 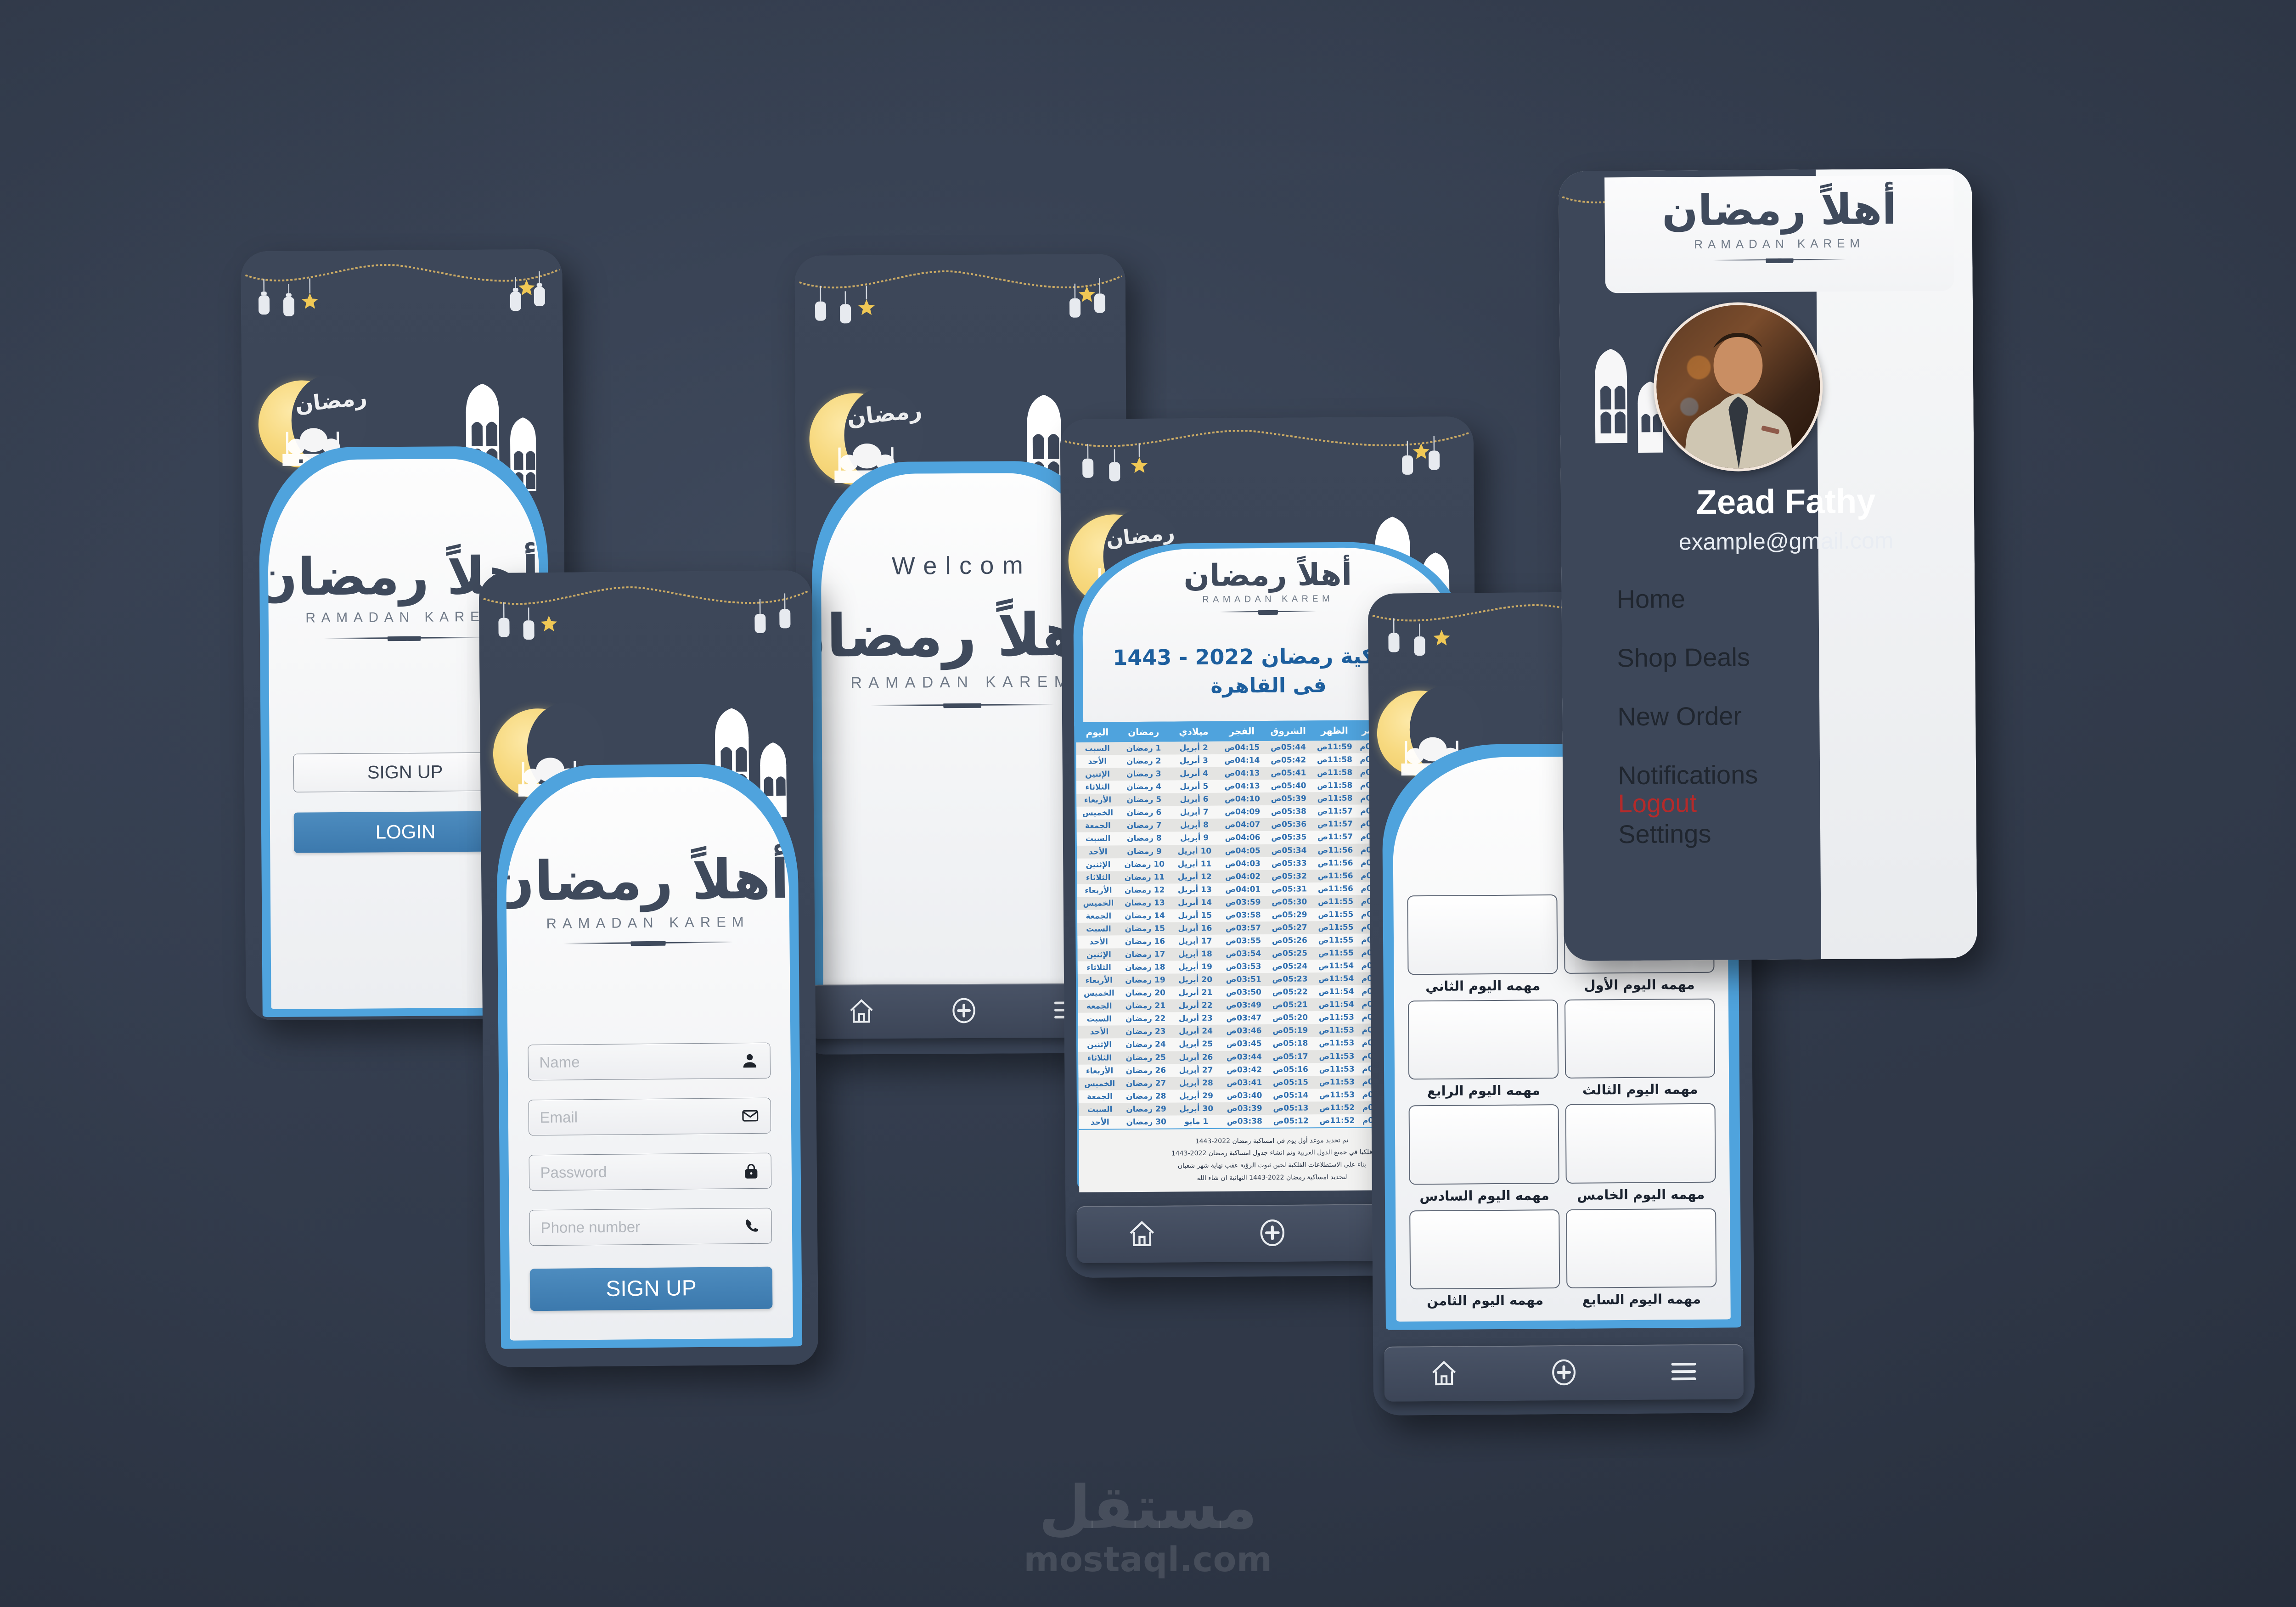 What do you see at coordinates (1099, 916) in the screenshot?
I see `imsakia-cell: الجمعة` at bounding box center [1099, 916].